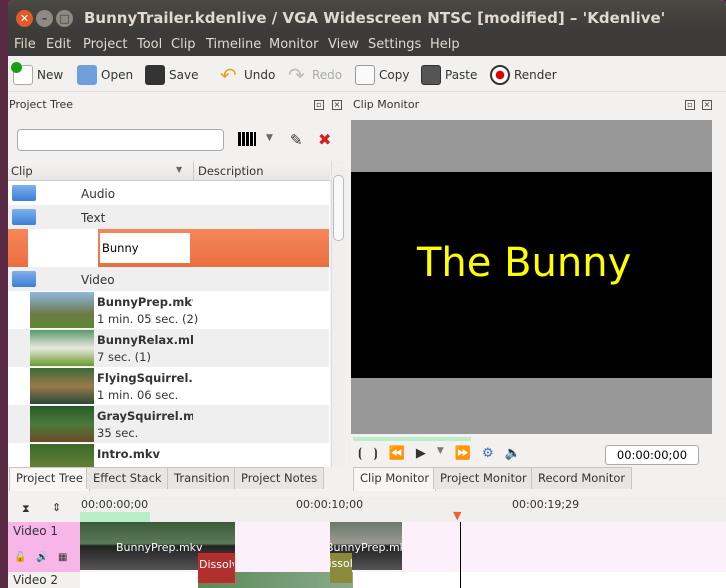 This screenshot has height=588, width=726. I want to click on tab-transition: Transition, so click(202, 478).